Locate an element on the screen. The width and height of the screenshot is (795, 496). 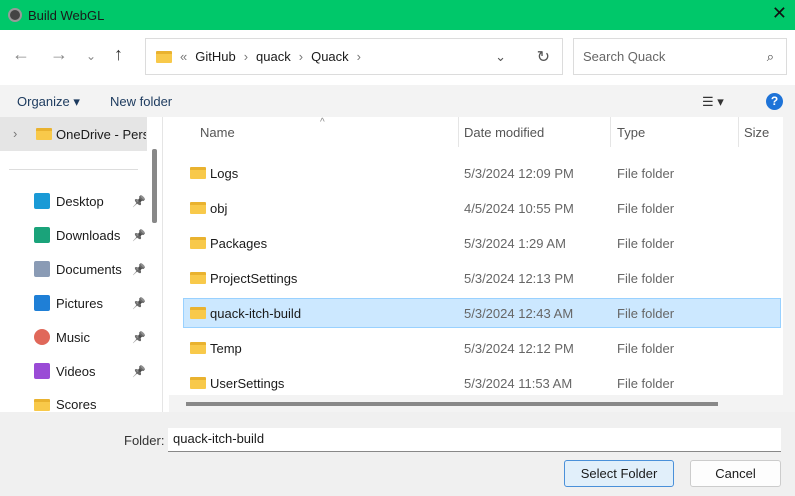
crumb-quack: quack is located at coordinates (273, 56).